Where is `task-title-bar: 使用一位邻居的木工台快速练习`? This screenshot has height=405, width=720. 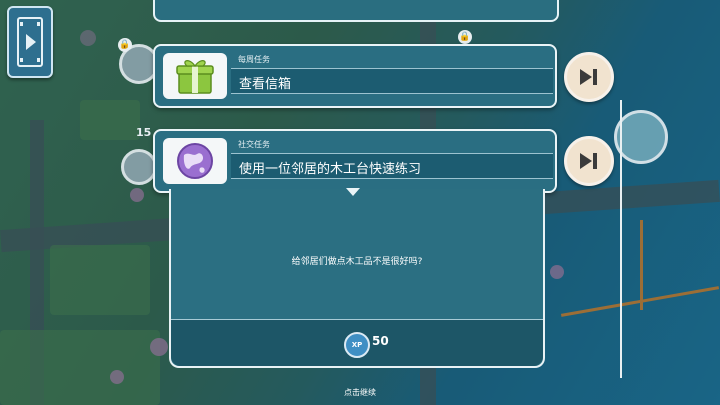
task-title-bar: 使用一位邻居的木工台快速练习 is located at coordinates (392, 166).